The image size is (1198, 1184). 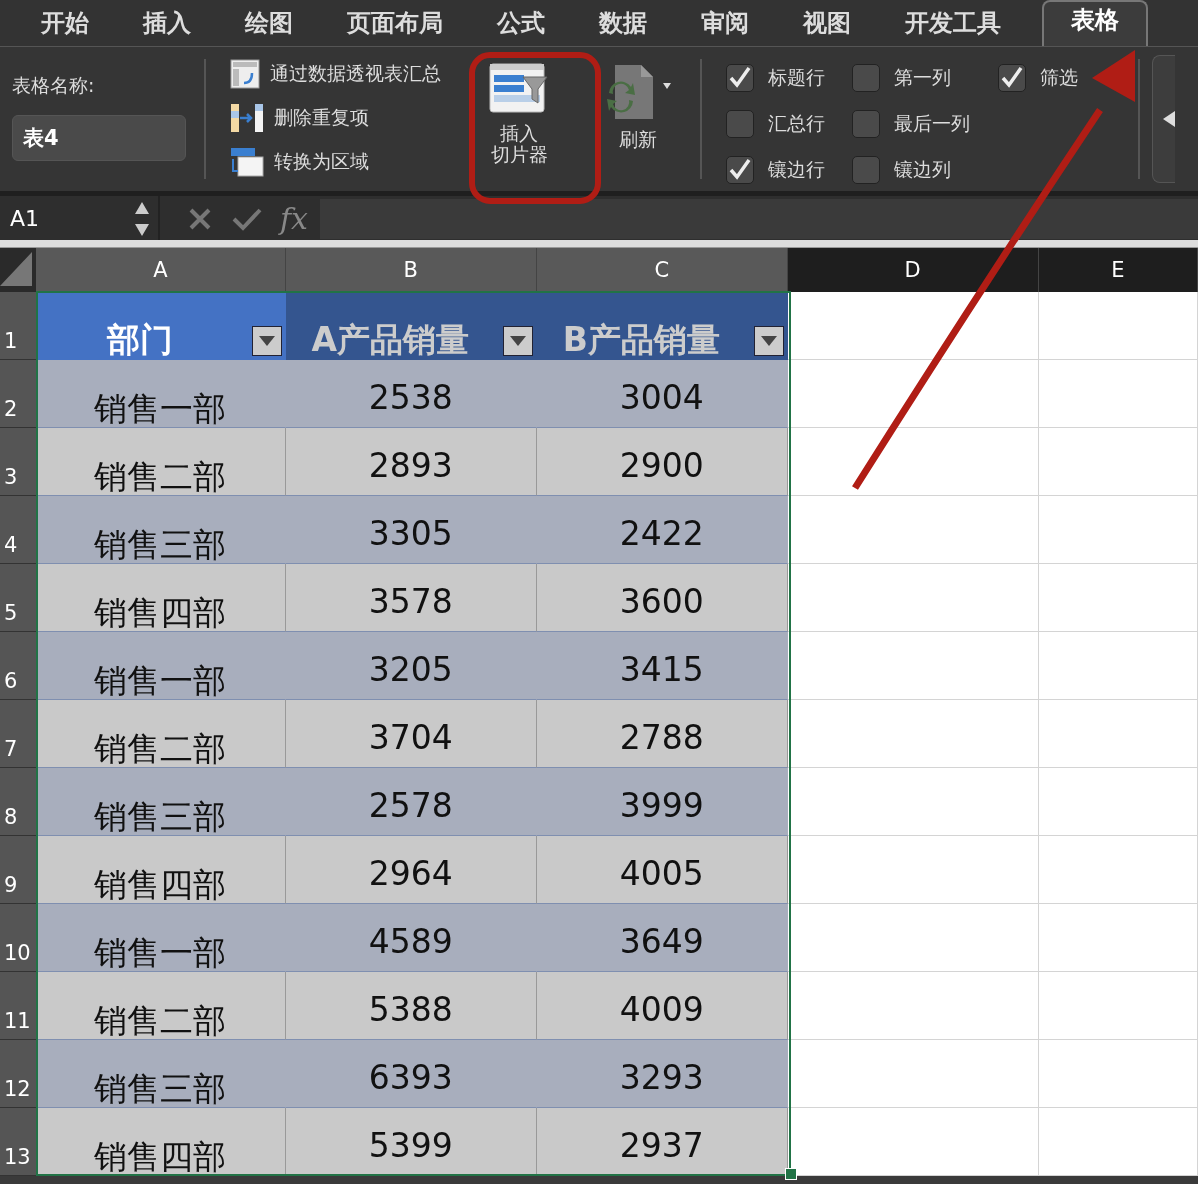 I want to click on ribbon-command: 转换为区域, so click(x=344, y=162).